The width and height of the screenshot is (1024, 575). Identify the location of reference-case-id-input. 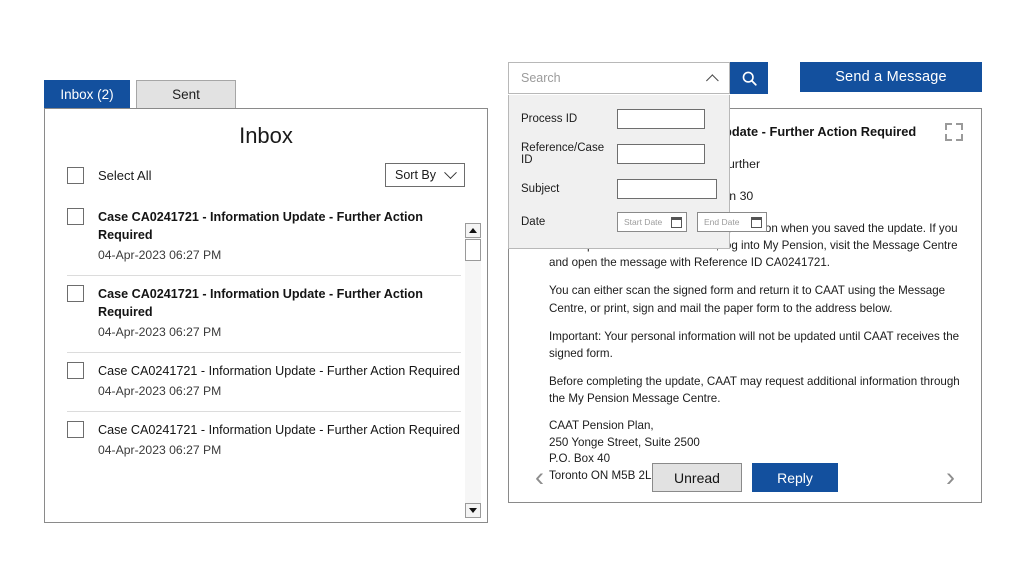
(661, 154).